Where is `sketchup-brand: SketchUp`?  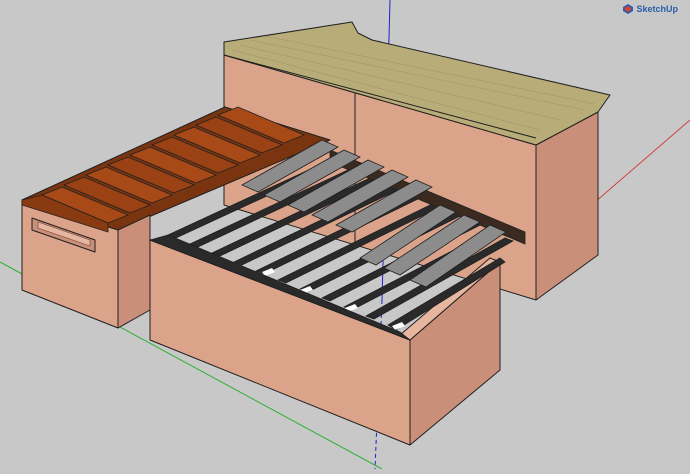 sketchup-brand: SketchUp is located at coordinates (650, 9).